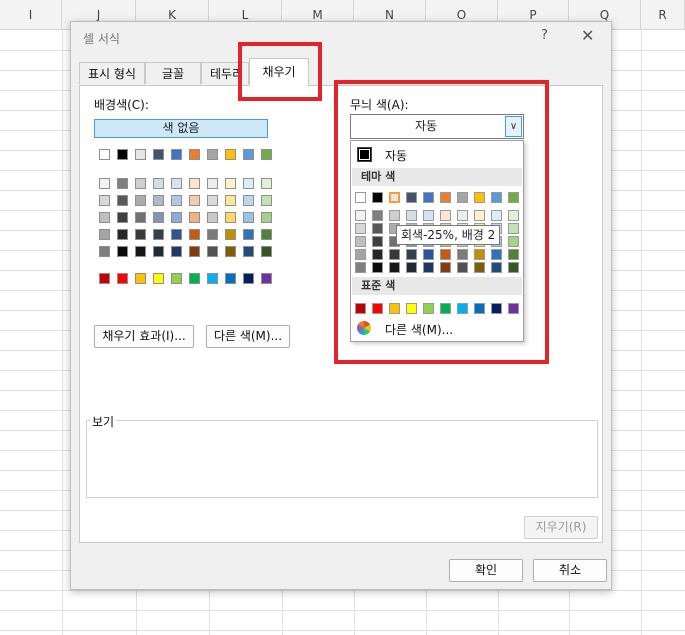  What do you see at coordinates (112, 73) in the screenshot?
I see `tab-number: 표시 형식` at bounding box center [112, 73].